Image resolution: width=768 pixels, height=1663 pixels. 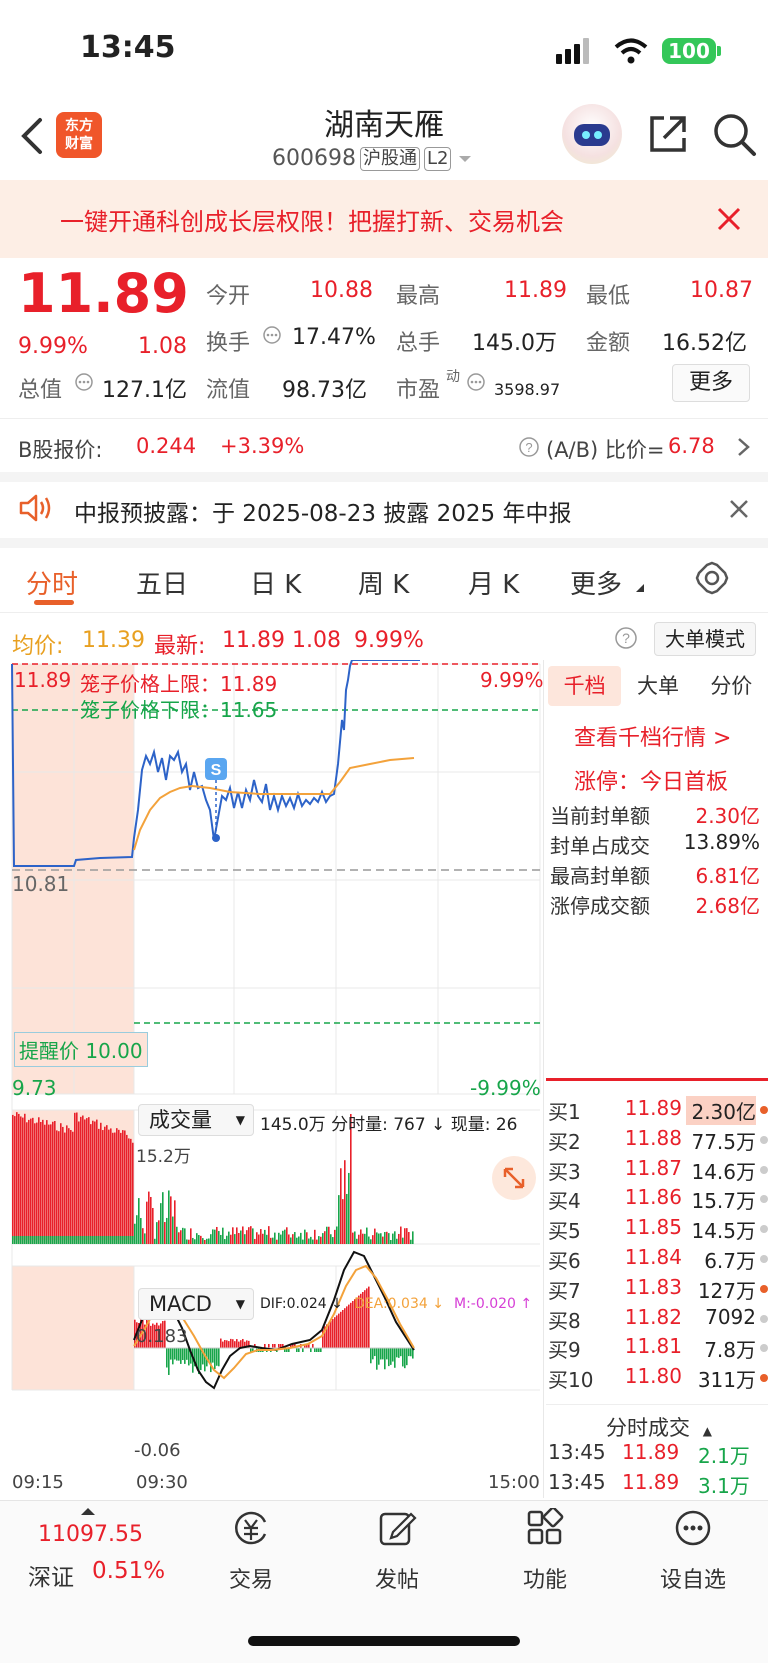 What do you see at coordinates (90, 1534) in the screenshot?
I see `index-value: 11097.55` at bounding box center [90, 1534].